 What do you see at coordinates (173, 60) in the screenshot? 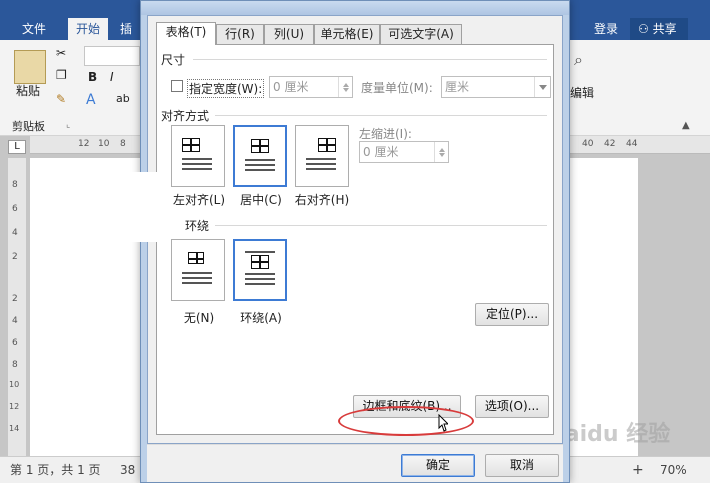
I see `size-section-title: 尺寸` at bounding box center [173, 60].